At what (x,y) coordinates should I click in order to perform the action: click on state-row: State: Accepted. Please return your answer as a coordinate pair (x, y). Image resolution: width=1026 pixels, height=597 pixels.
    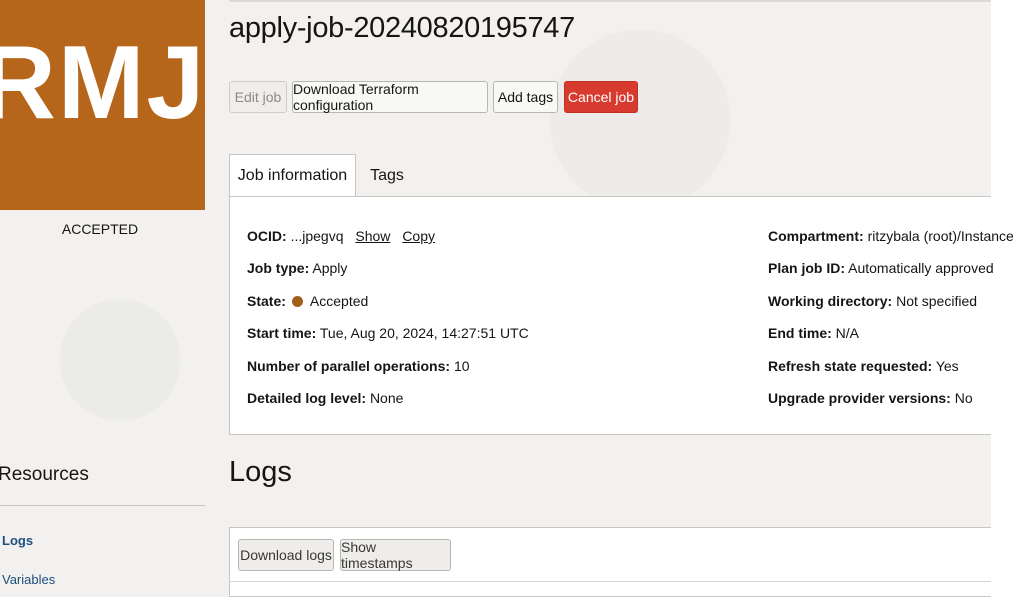
    Looking at the image, I should click on (307, 301).